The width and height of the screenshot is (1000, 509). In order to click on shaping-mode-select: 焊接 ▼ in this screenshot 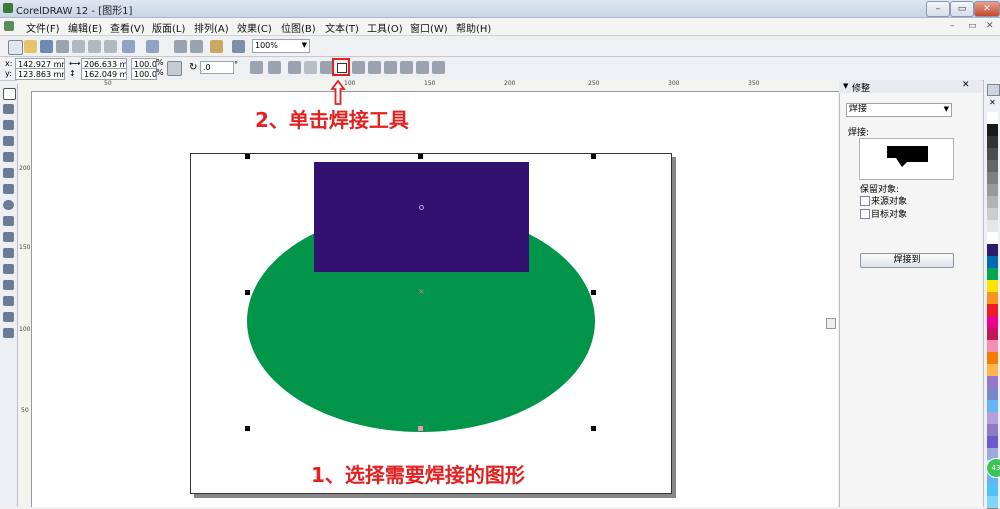, I will do `click(899, 110)`.